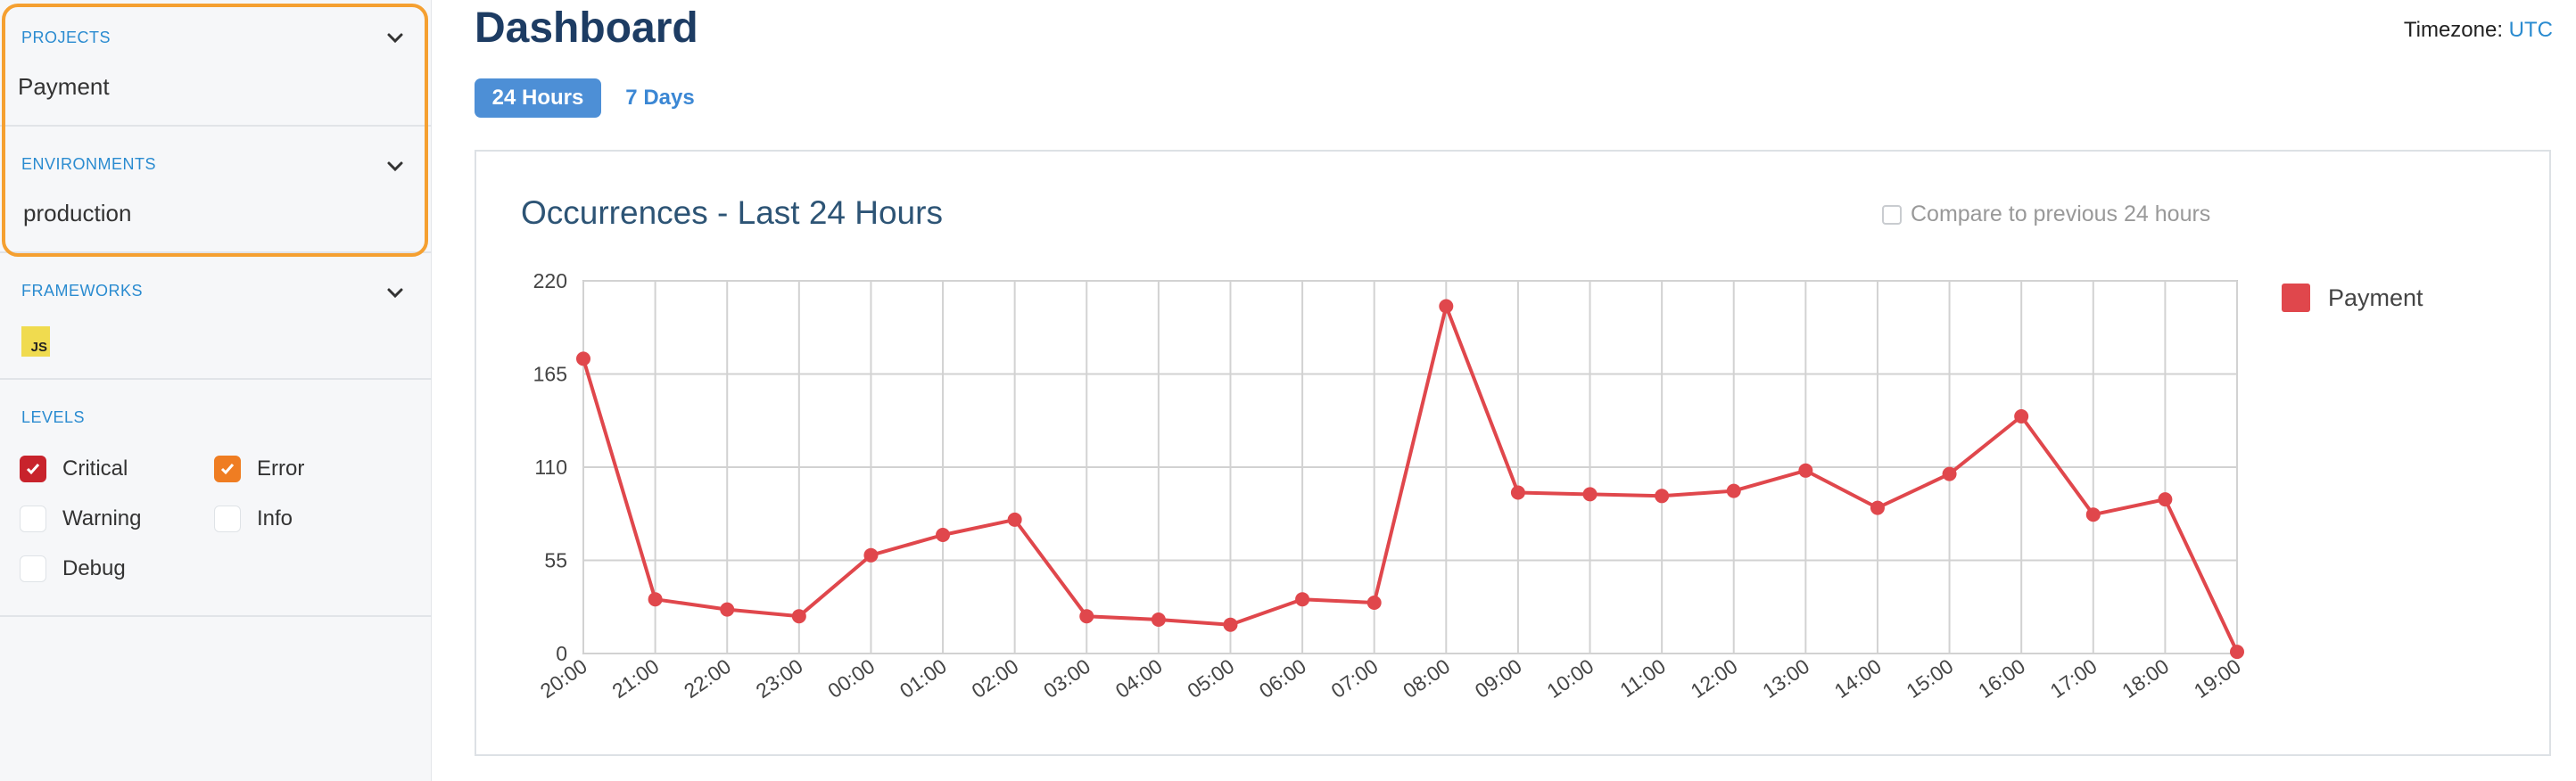  I want to click on environment-selector: production, so click(77, 213).